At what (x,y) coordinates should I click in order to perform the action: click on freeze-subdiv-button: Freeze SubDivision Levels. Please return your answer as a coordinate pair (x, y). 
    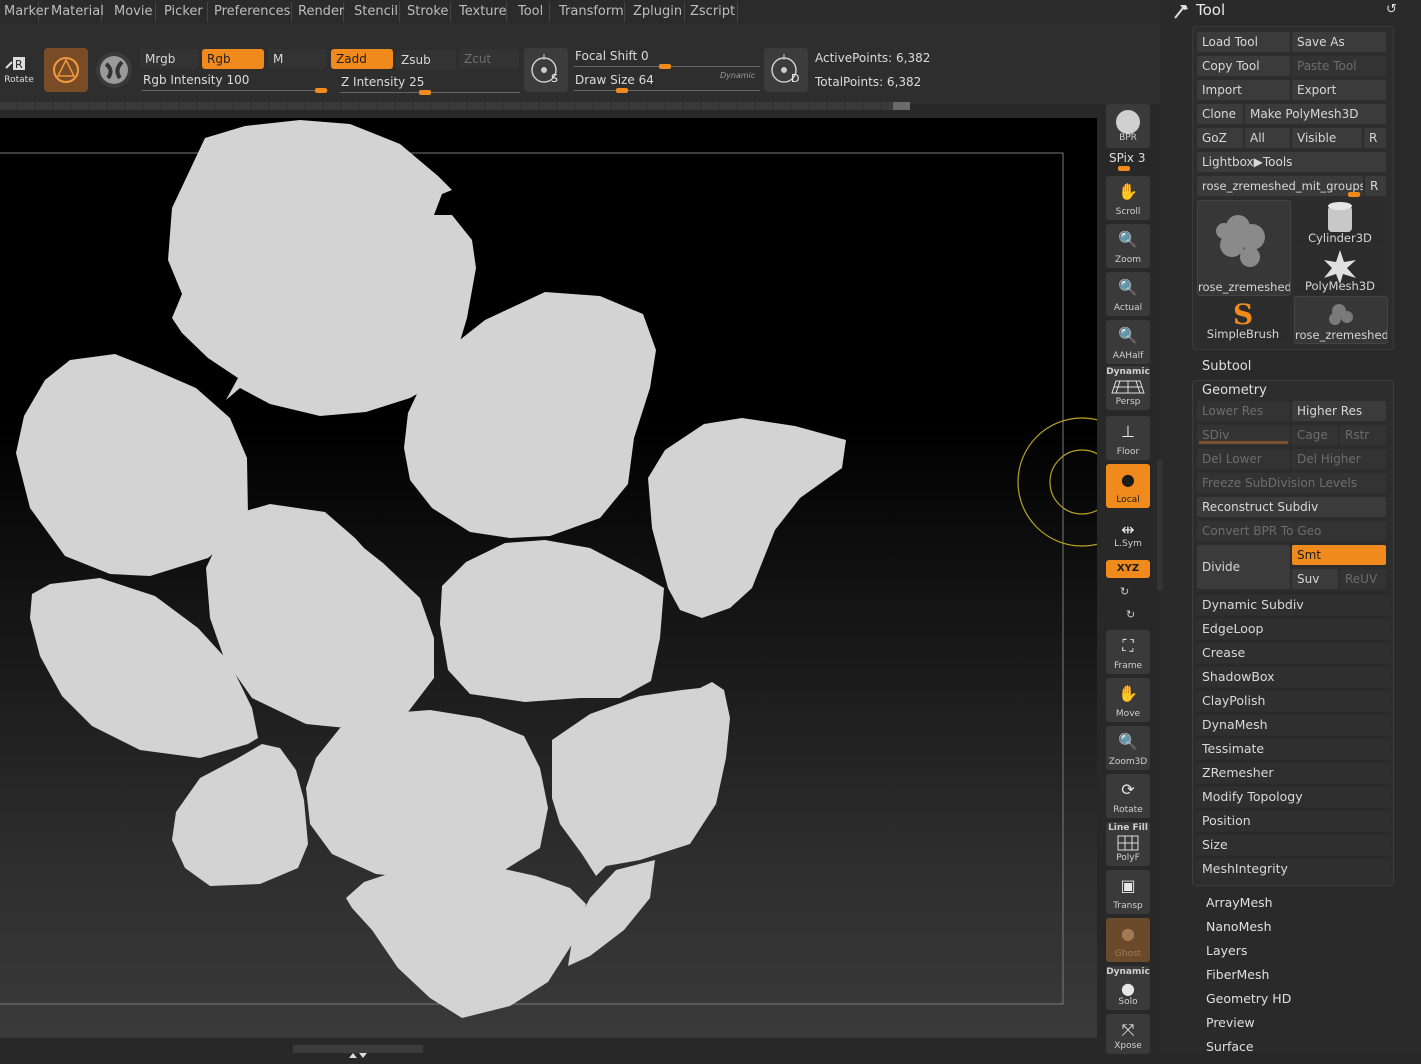
    Looking at the image, I should click on (1291, 483).